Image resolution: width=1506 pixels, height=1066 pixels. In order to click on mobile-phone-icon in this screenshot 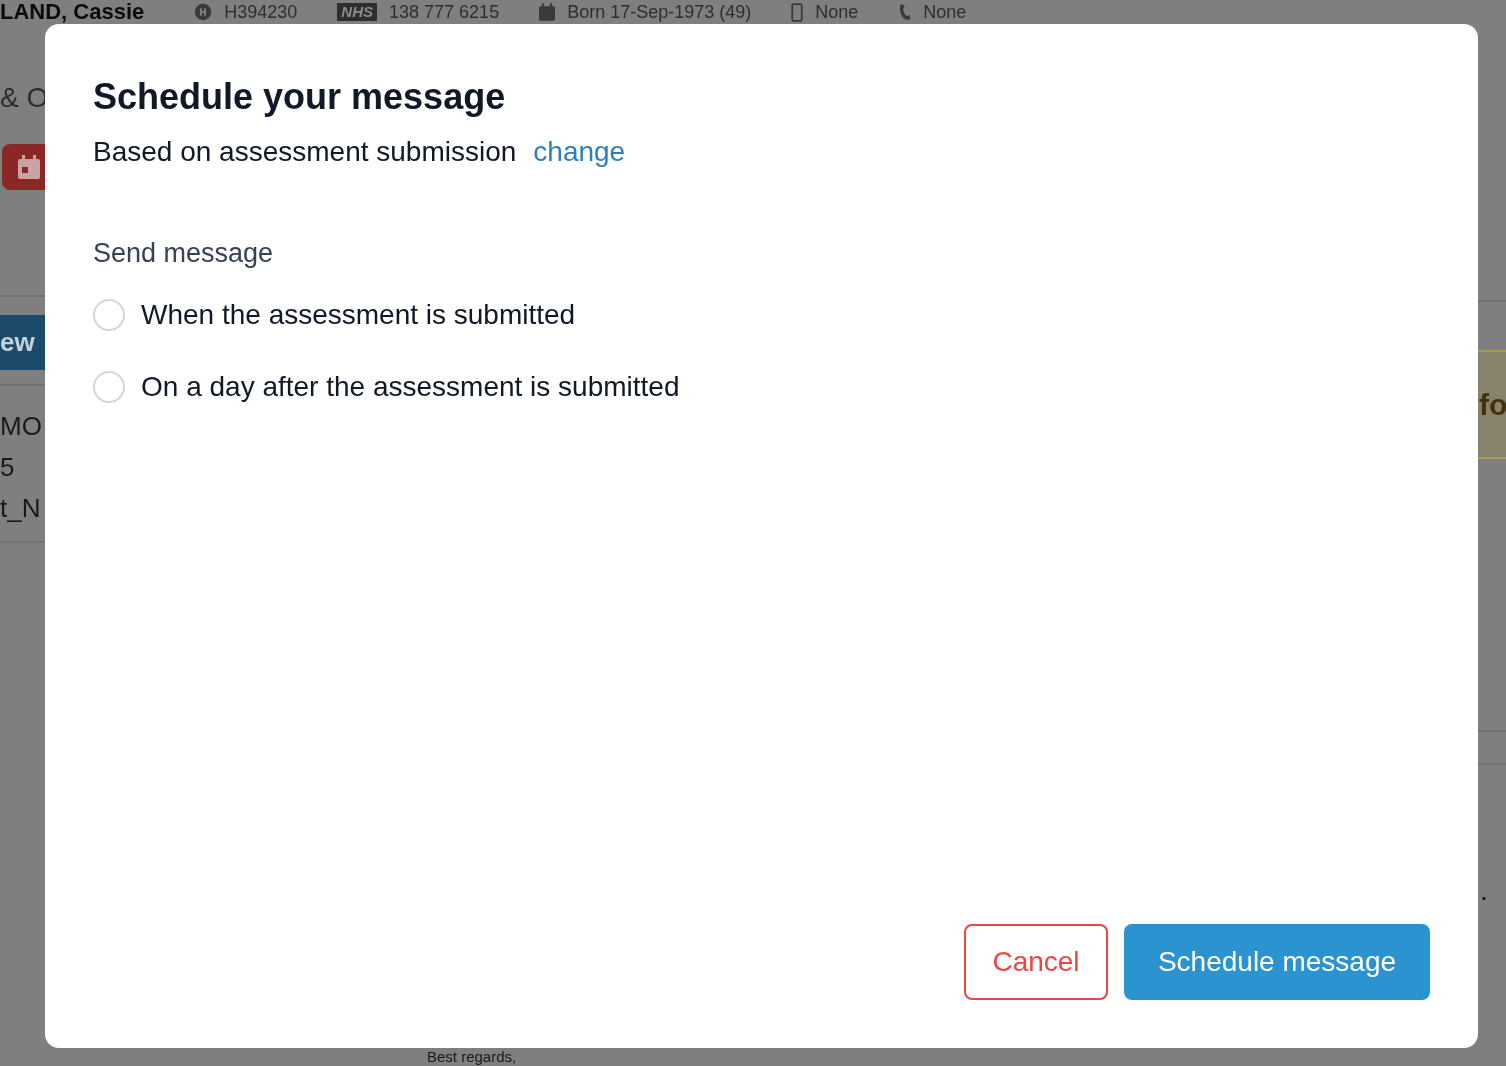, I will do `click(797, 12)`.